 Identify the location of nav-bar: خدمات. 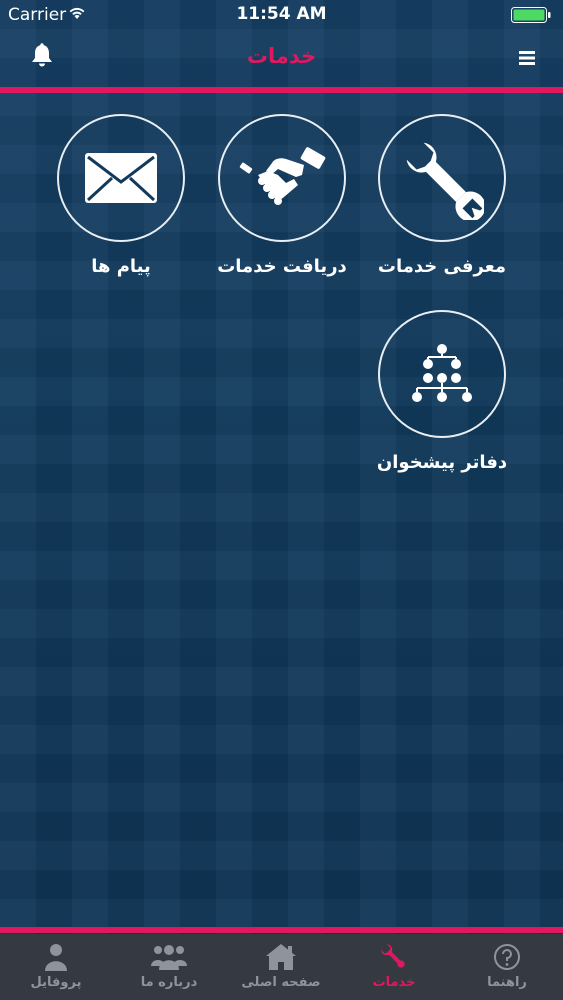
(281, 58).